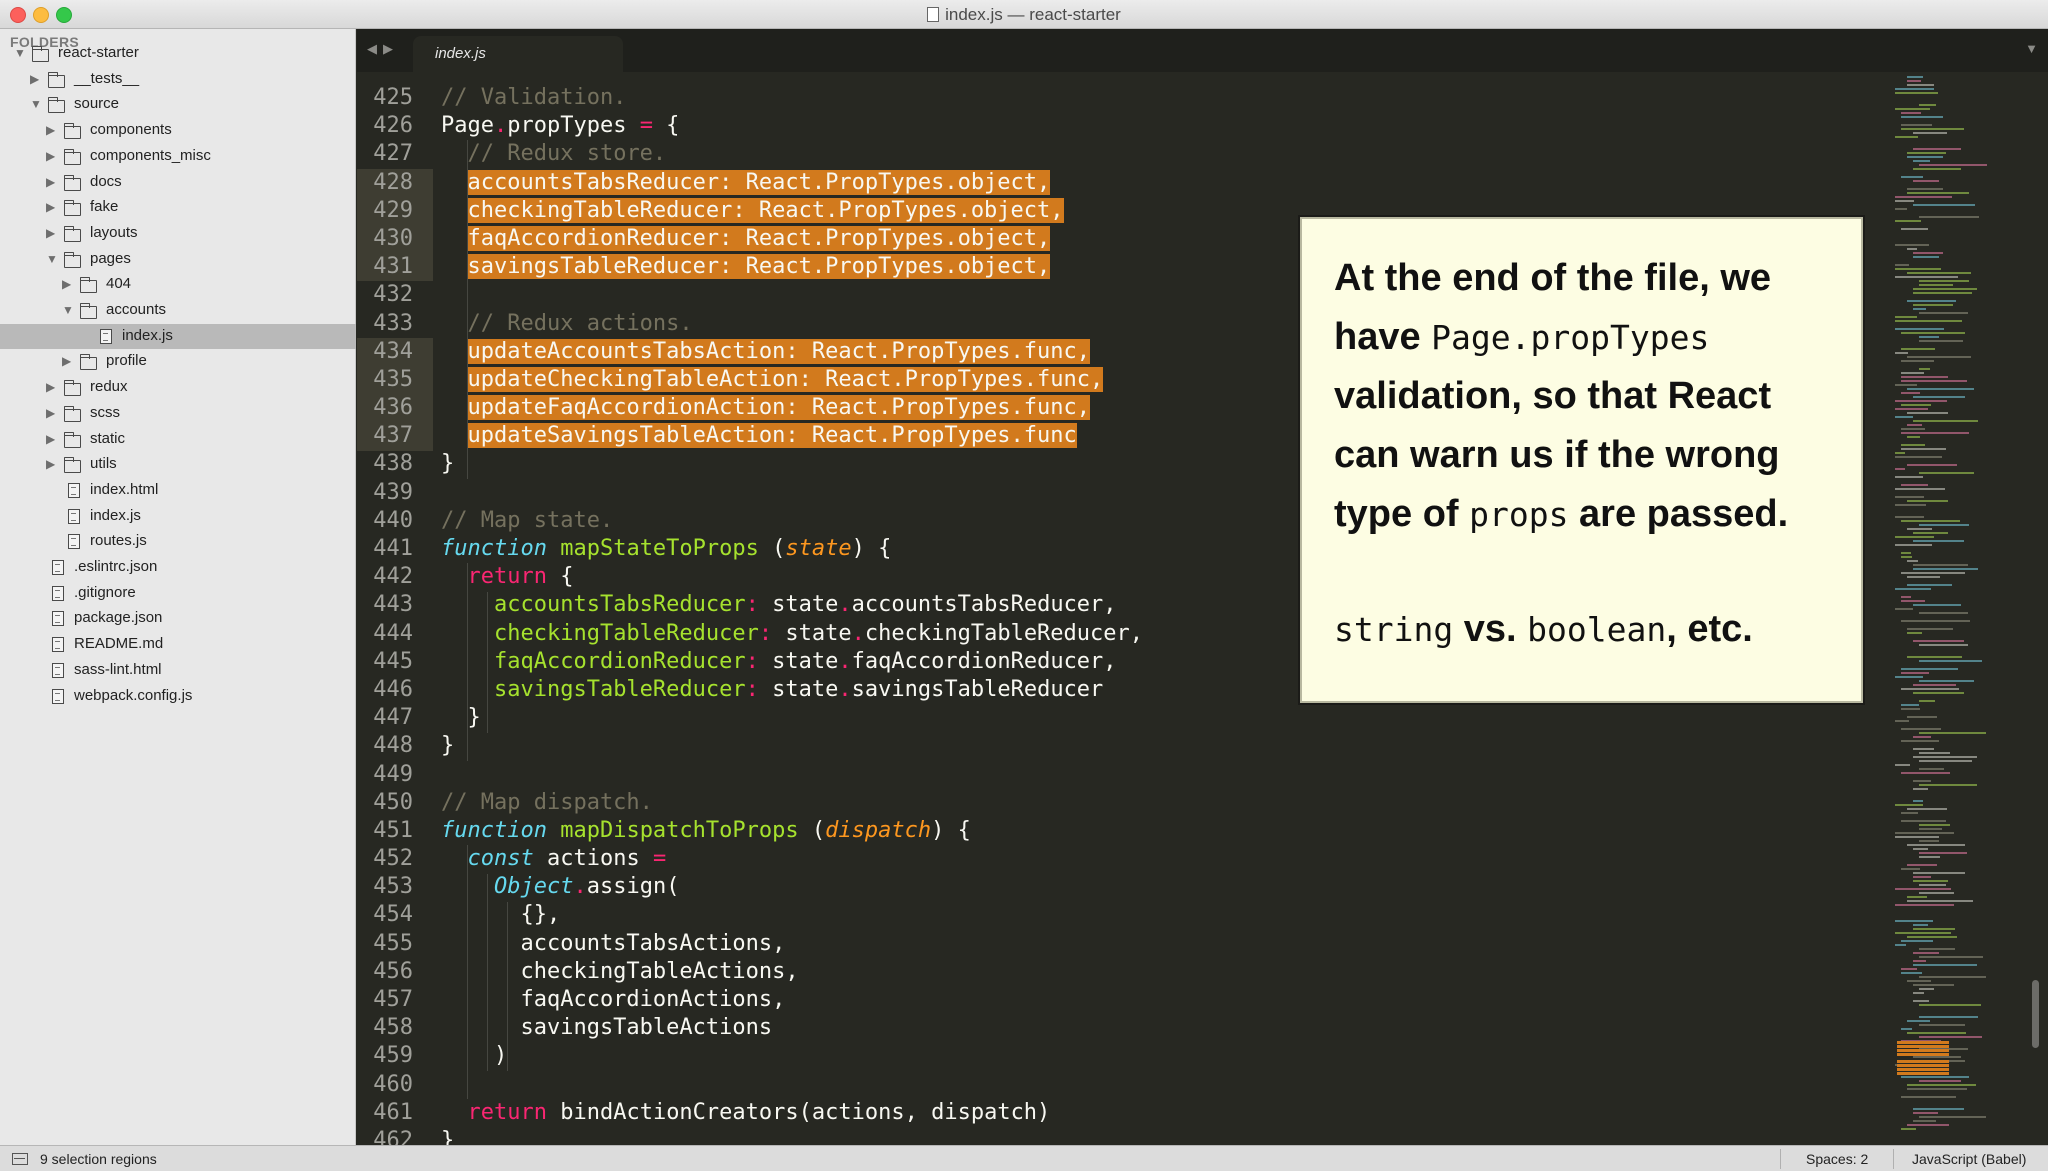  I want to click on sidebar-folder-row: ▶ scss, so click(178, 413).